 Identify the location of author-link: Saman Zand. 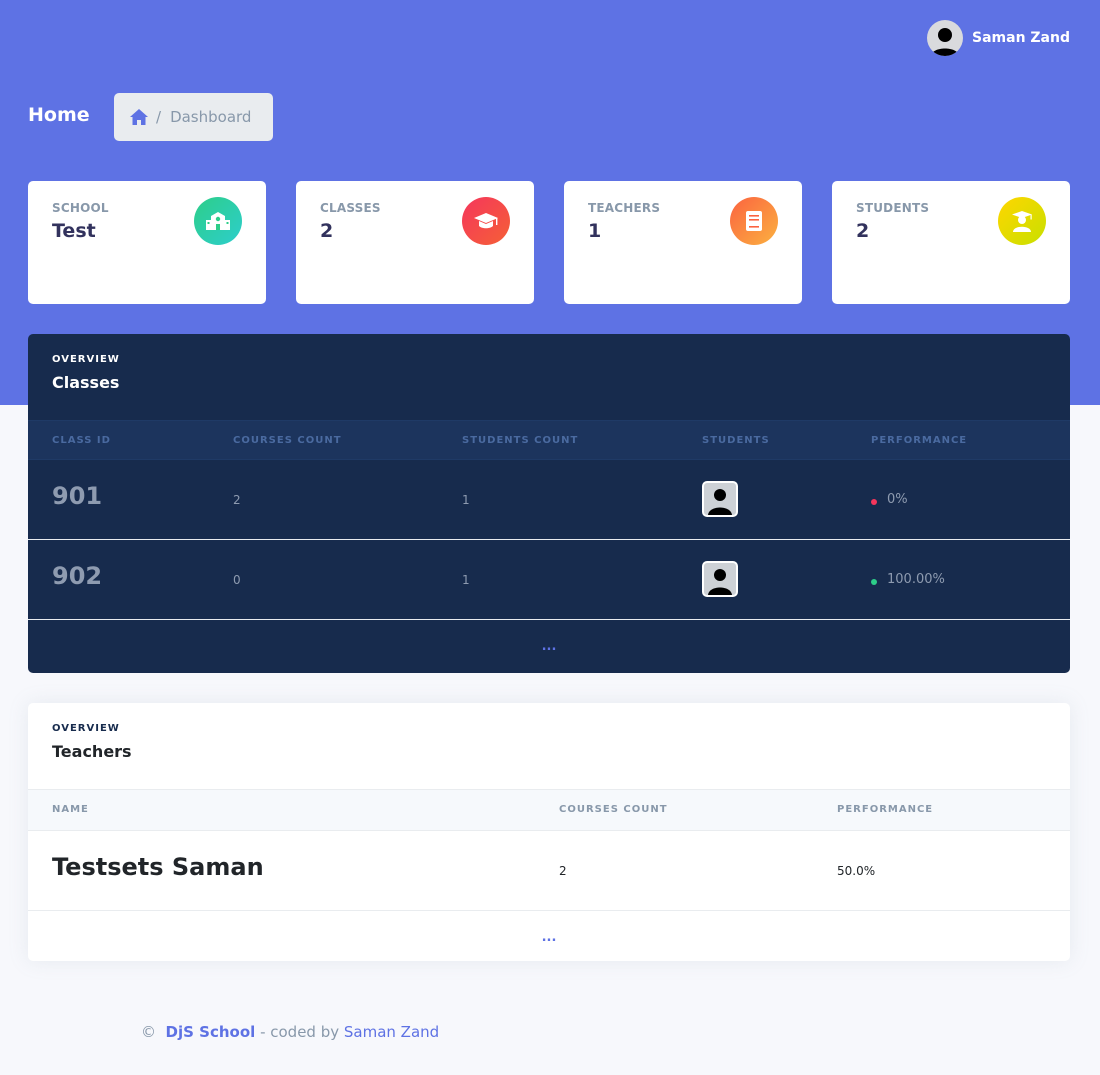
(391, 1032).